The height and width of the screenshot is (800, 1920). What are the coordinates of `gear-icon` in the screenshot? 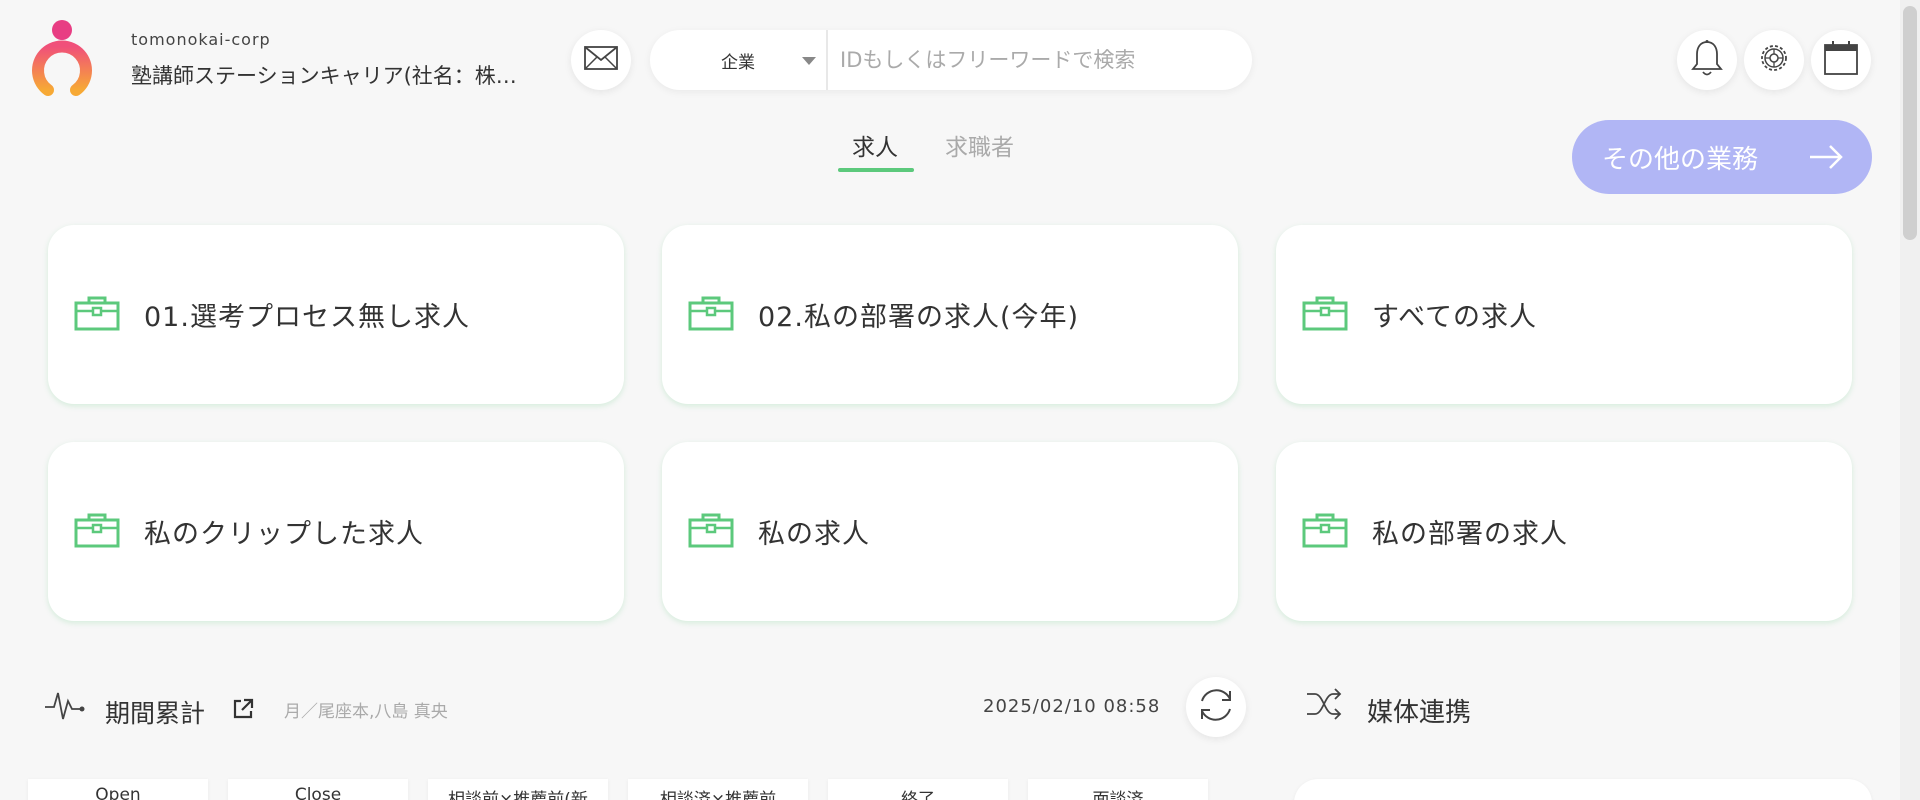 It's located at (1774, 60).